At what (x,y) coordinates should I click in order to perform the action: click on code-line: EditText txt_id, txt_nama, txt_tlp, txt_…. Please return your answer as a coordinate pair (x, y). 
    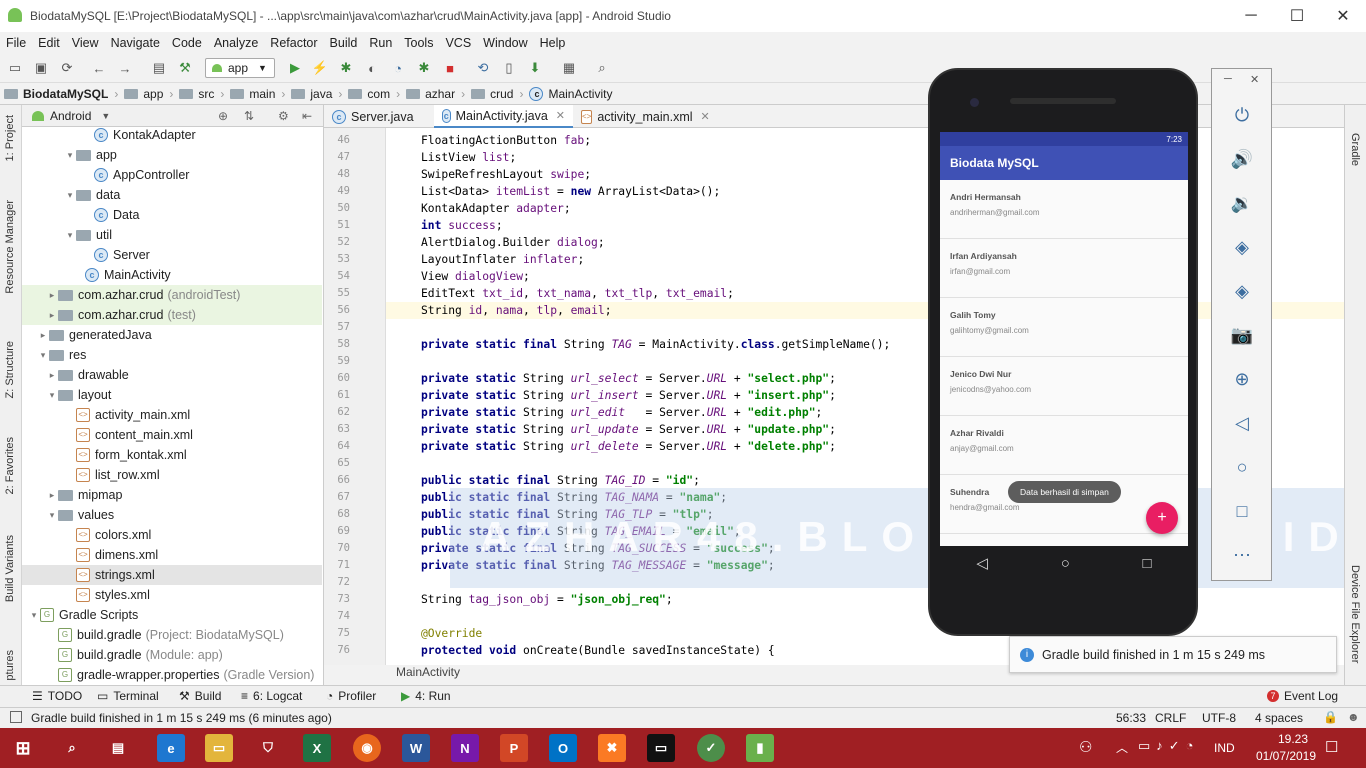
    Looking at the image, I should click on (577, 293).